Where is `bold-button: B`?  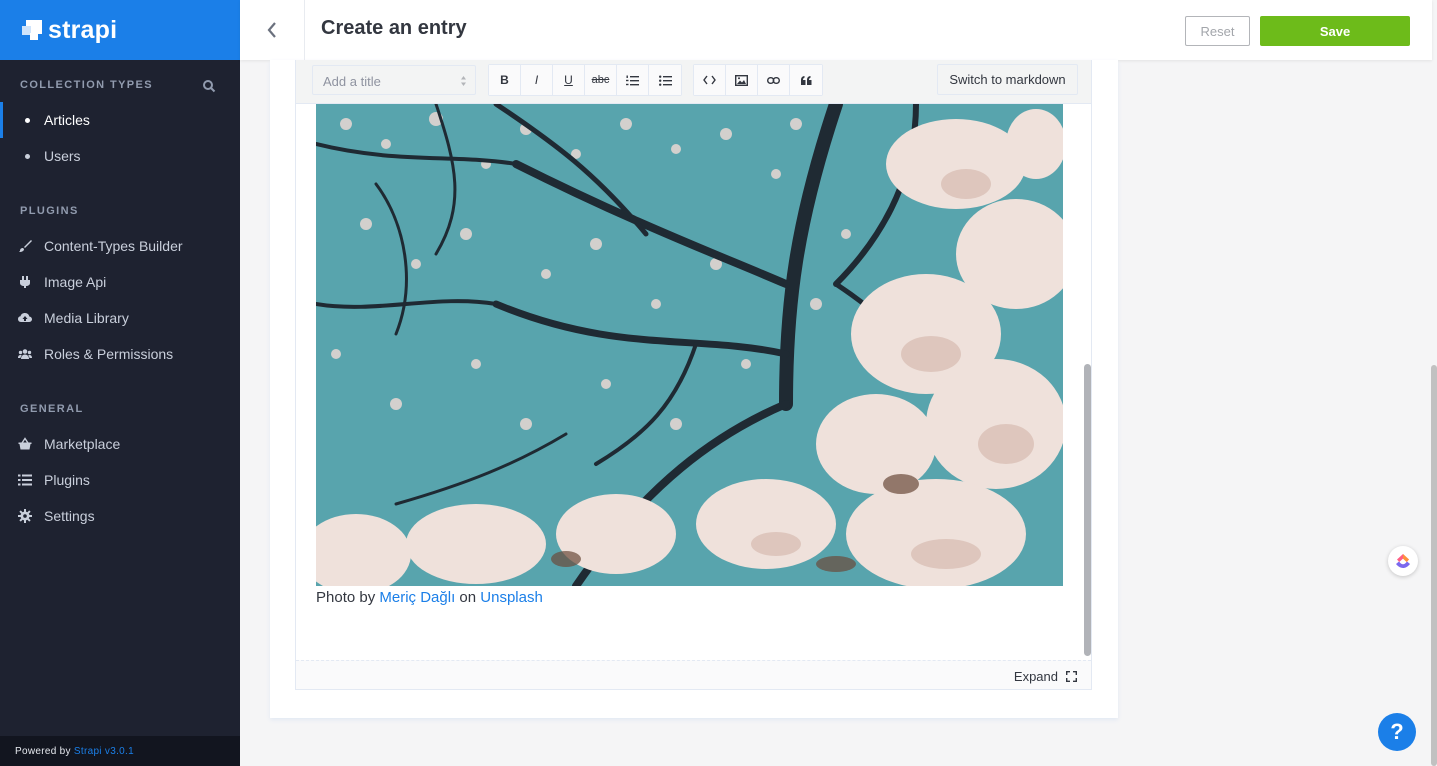
bold-button: B is located at coordinates (505, 80).